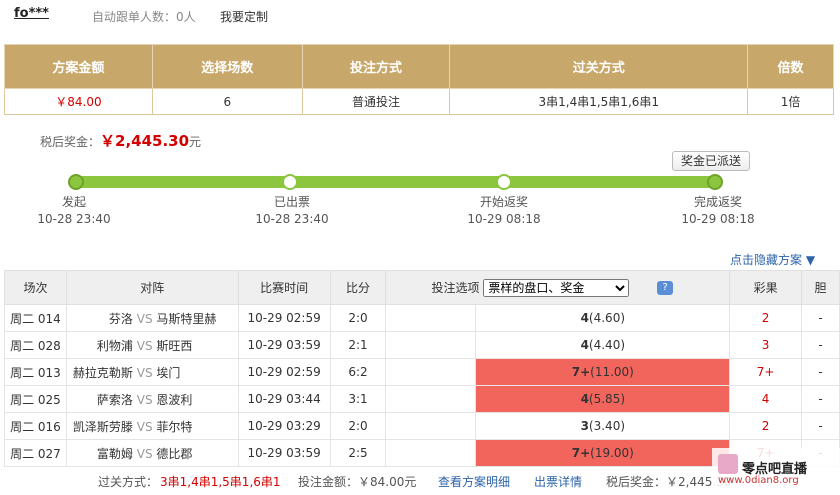  What do you see at coordinates (558, 482) in the screenshot?
I see `ticket-detail-link: 出票详情` at bounding box center [558, 482].